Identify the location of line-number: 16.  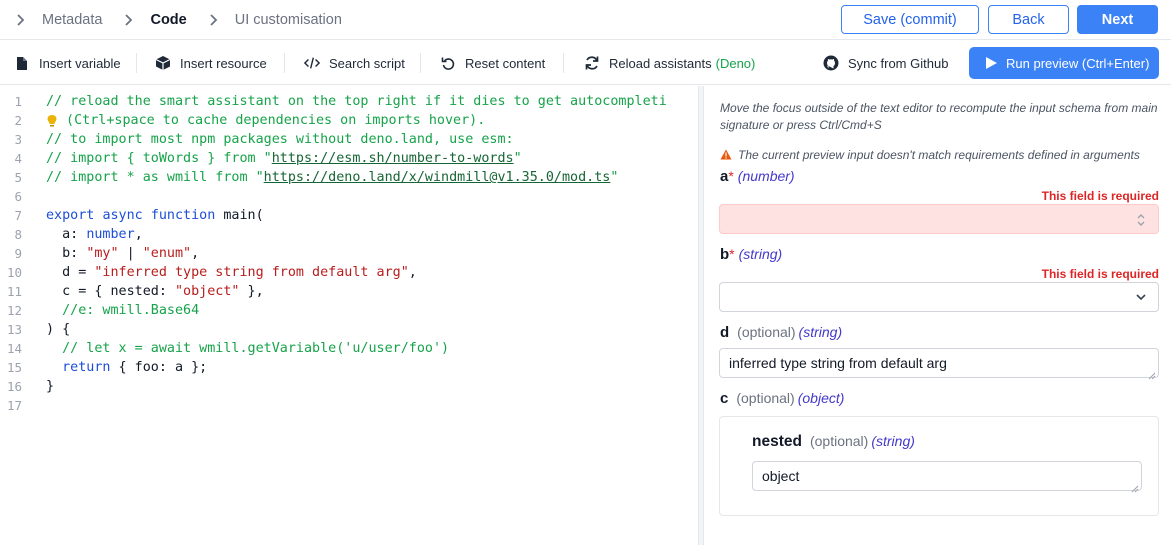
(14, 386).